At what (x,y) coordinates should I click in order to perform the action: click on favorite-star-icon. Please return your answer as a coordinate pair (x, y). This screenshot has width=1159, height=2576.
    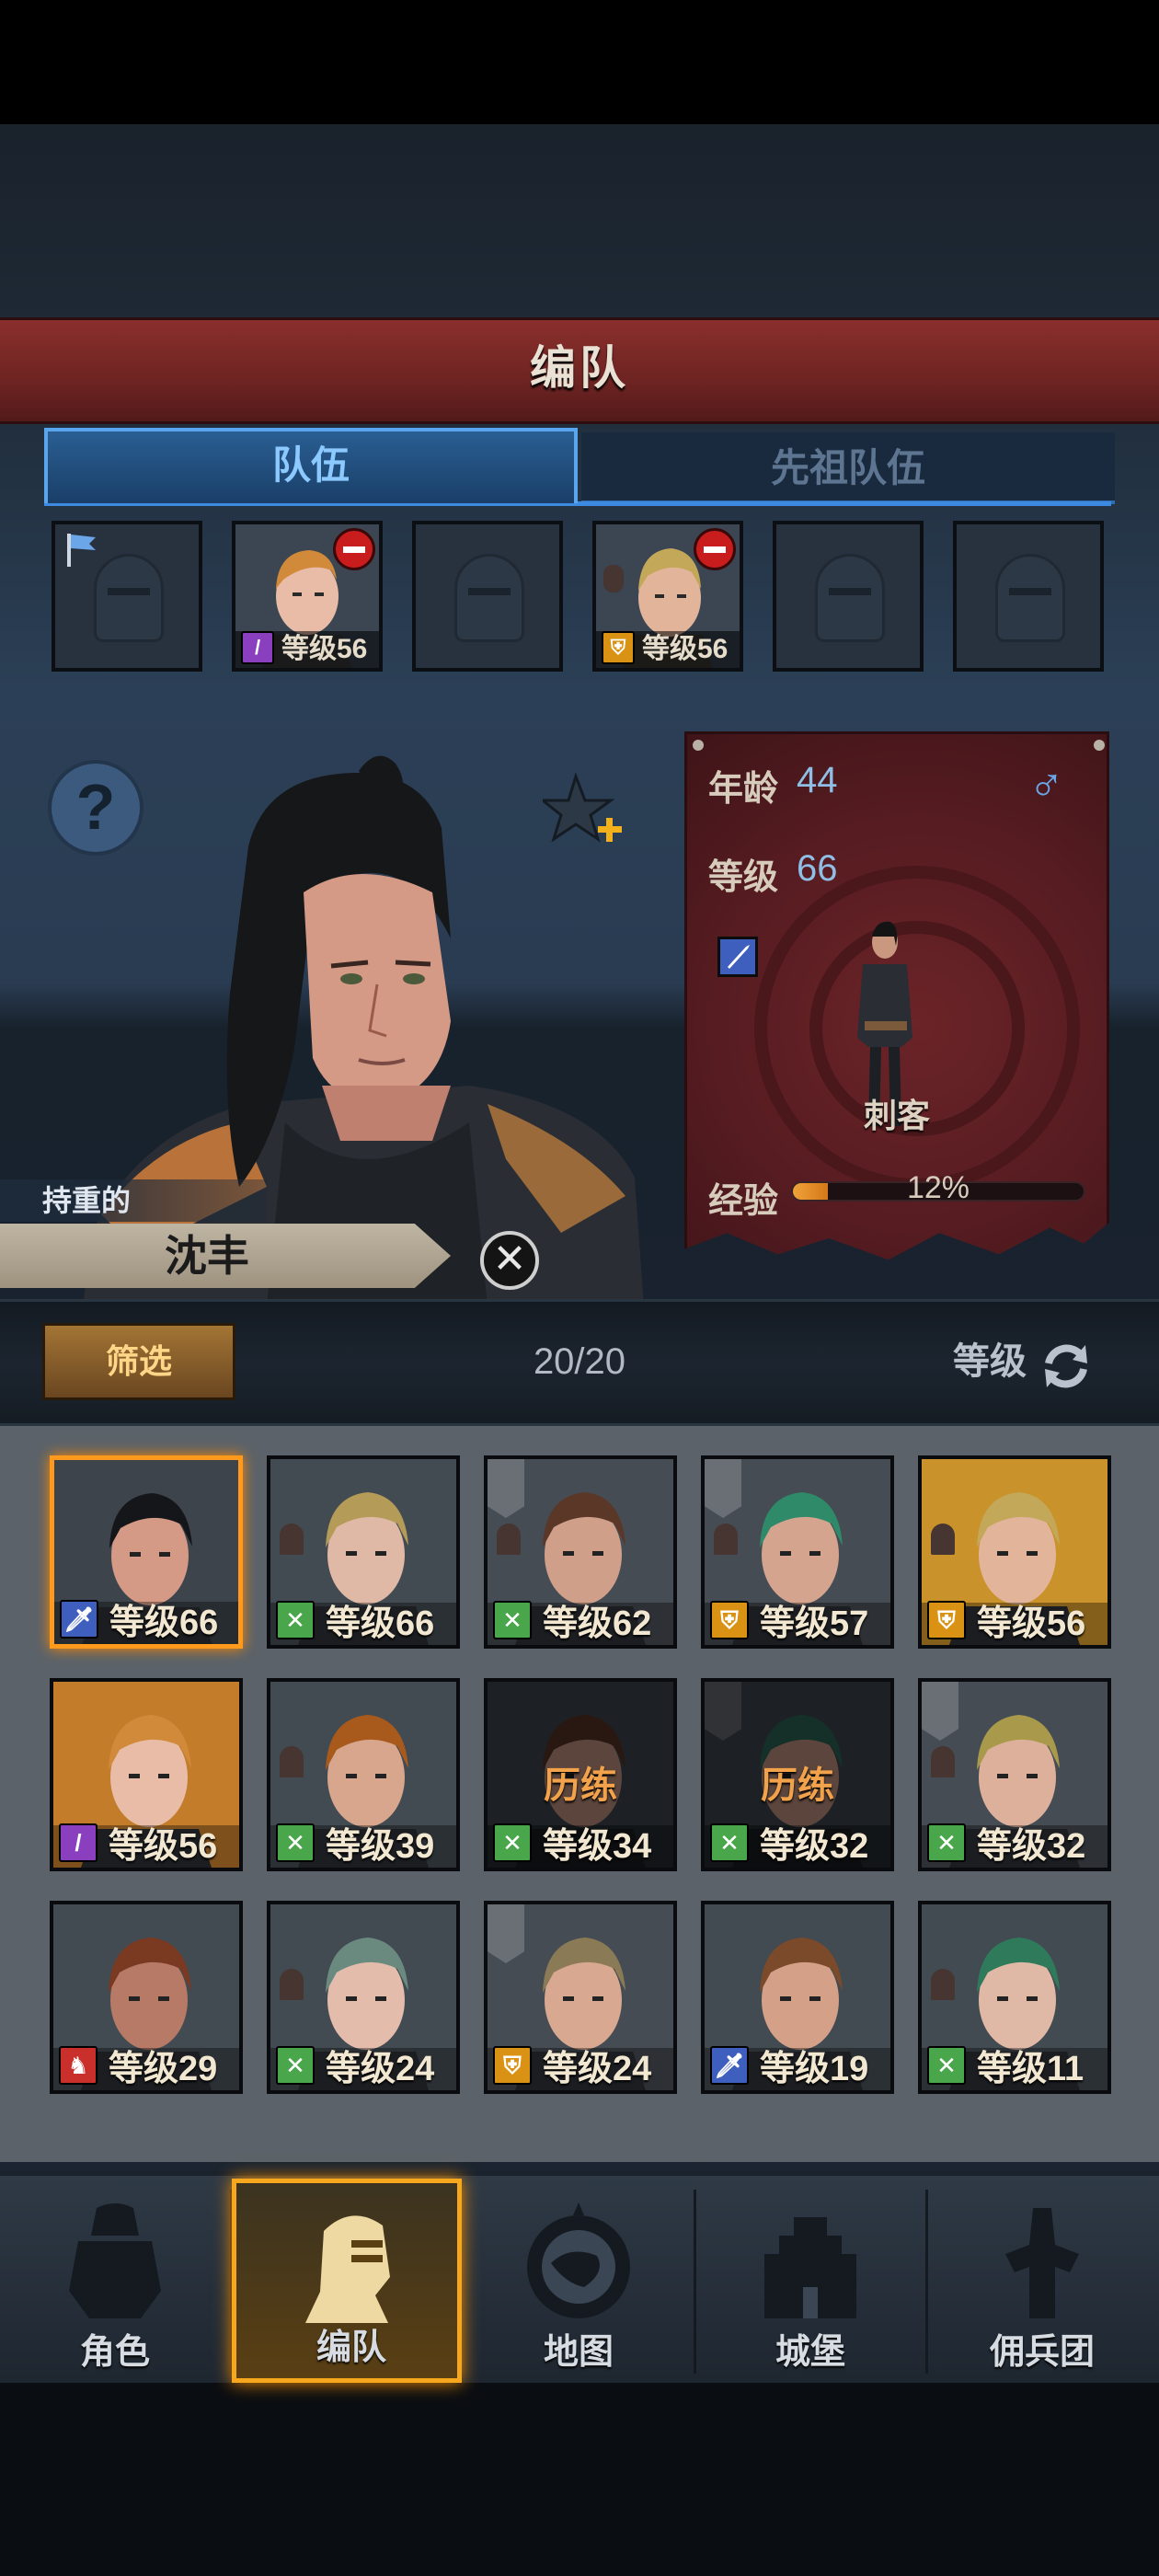
    Looking at the image, I should click on (584, 812).